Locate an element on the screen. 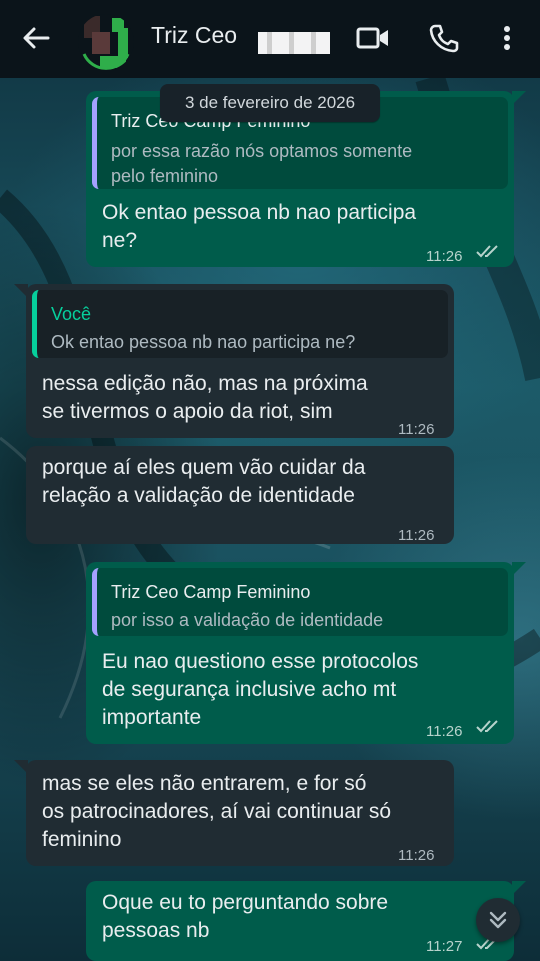 The image size is (540, 961). contact-avatar is located at coordinates (106, 42).